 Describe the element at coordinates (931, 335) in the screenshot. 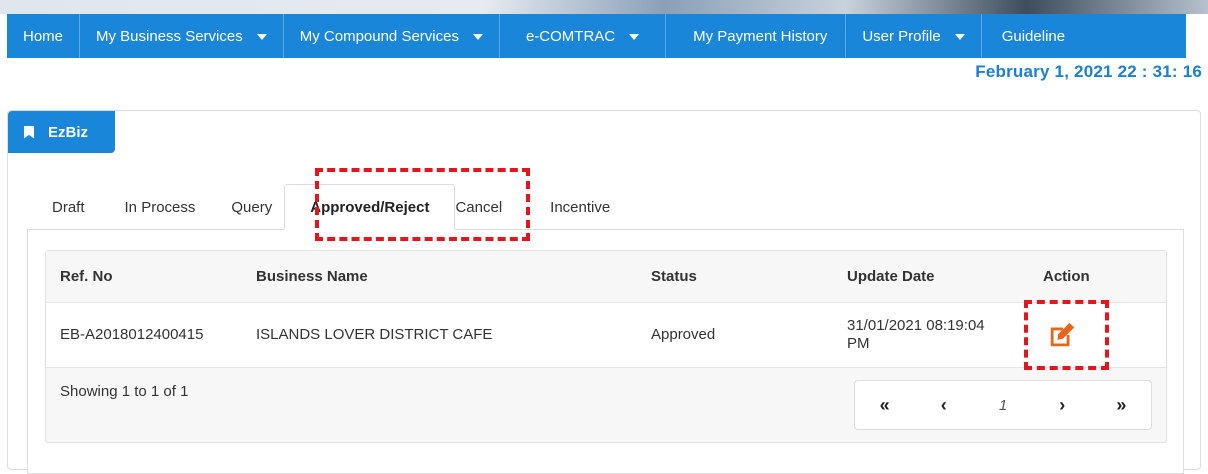

I see `cell-update-date: 31/01/2021 08:19:04 PM` at that location.